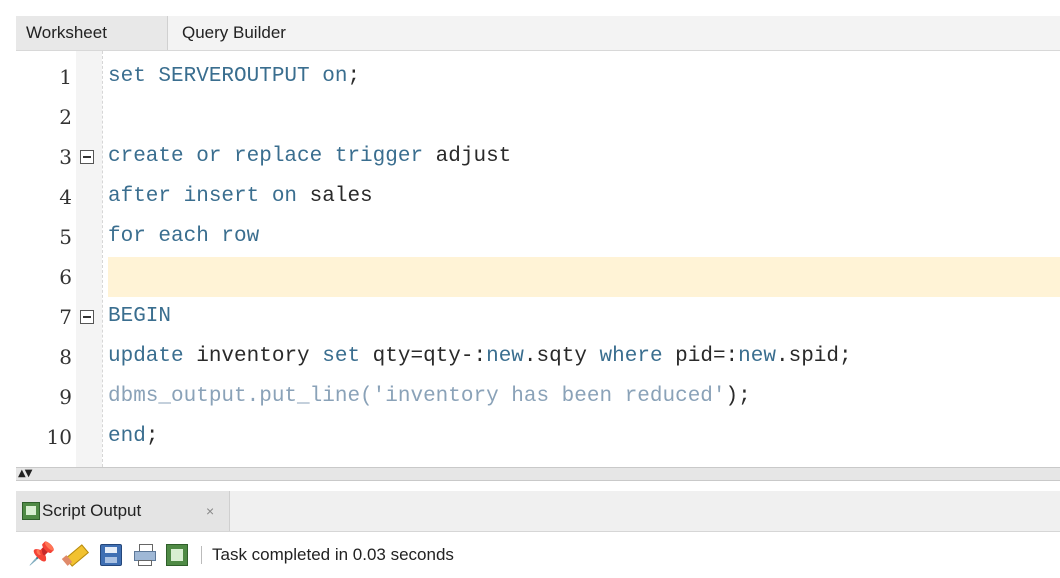 The height and width of the screenshot is (578, 1060). Describe the element at coordinates (700, 356) in the screenshot. I see `code-token: pid=:` at that location.